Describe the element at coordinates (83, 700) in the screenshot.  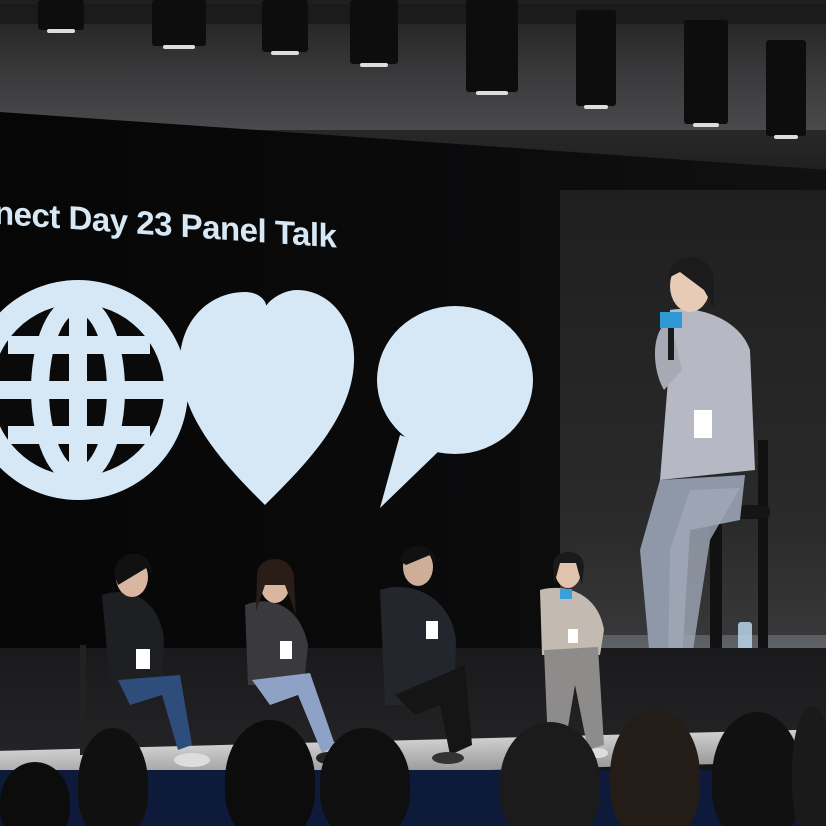
I see `chair` at that location.